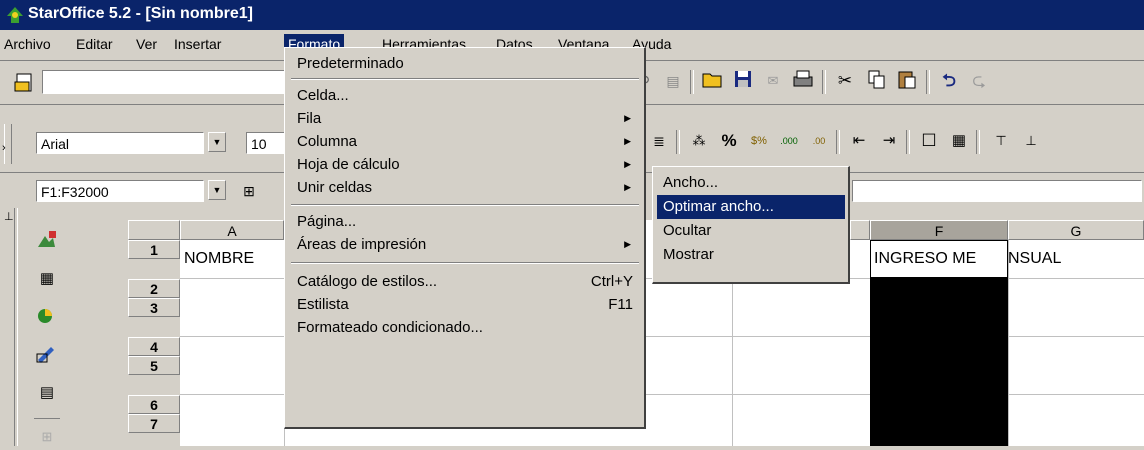  Describe the element at coordinates (47, 418) in the screenshot. I see `side-toolbar-separator` at that location.